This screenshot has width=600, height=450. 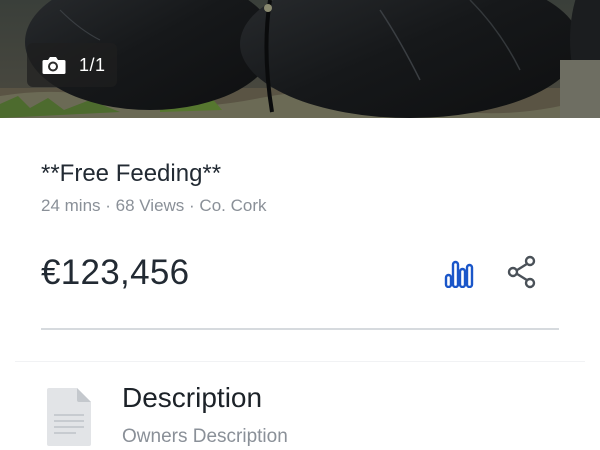 What do you see at coordinates (300, 361) in the screenshot?
I see `section-separator` at bounding box center [300, 361].